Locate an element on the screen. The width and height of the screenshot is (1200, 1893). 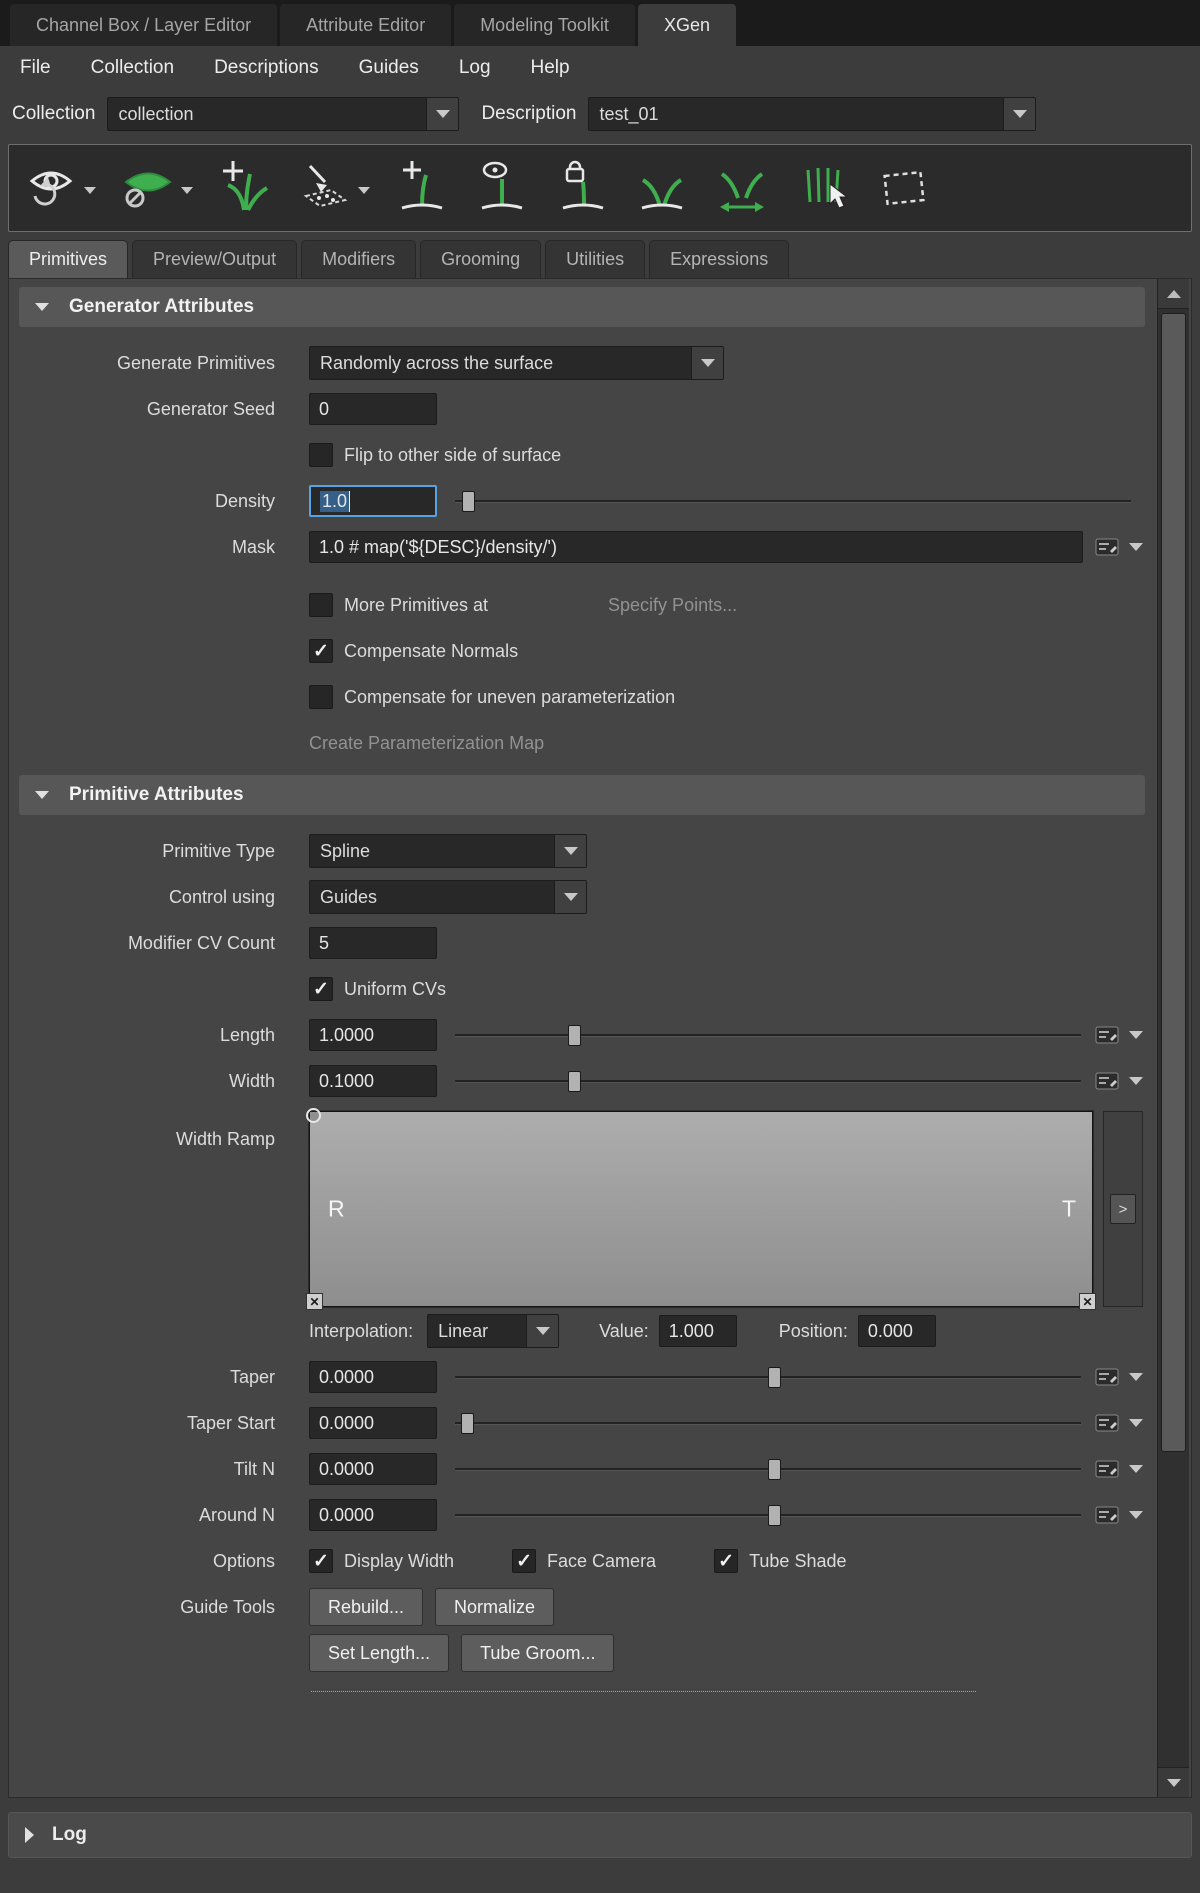
tab-modeling-toolkit: Modeling Toolkit is located at coordinates (544, 25).